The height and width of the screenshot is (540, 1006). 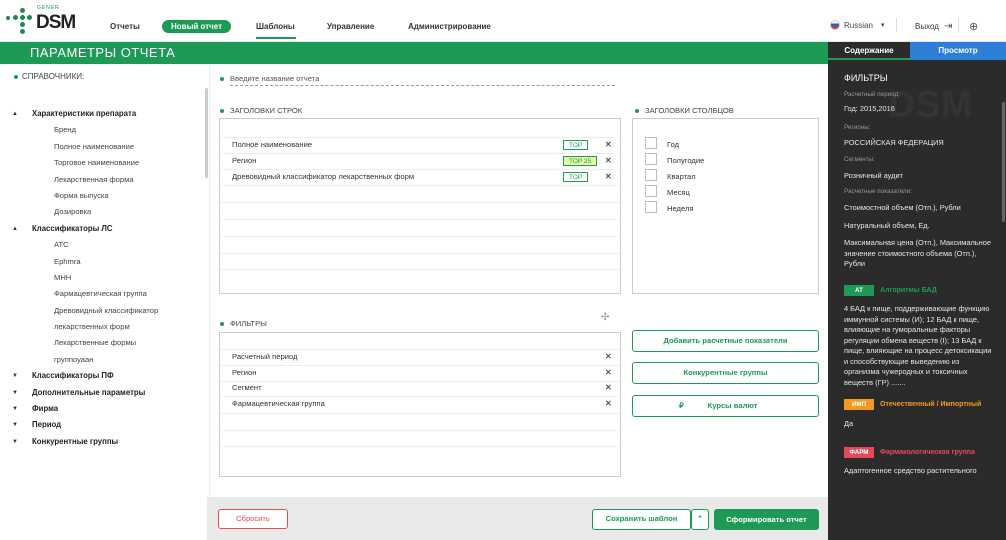 What do you see at coordinates (449, 26) in the screenshot?
I see `nav-administration: Администрирование` at bounding box center [449, 26].